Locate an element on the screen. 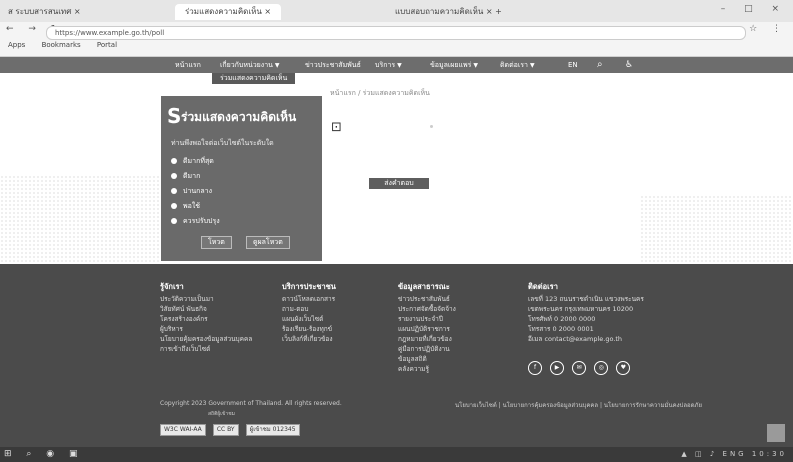 Image resolution: width=793 pixels, height=462 pixels. nav-item-services: บริการ ▼ is located at coordinates (388, 65).